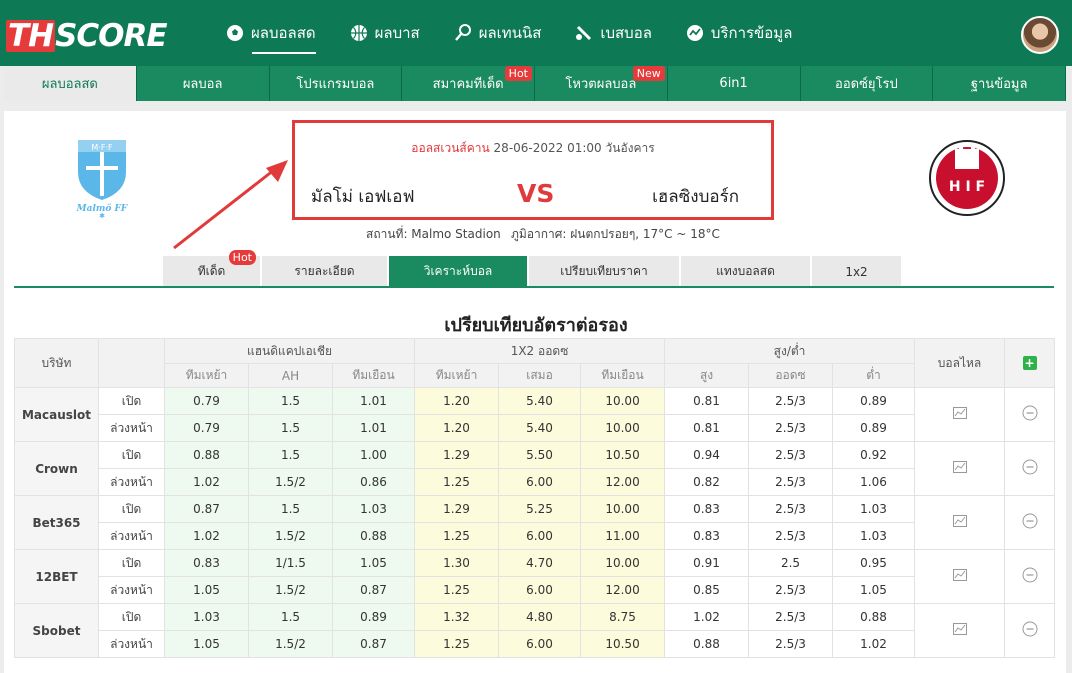 The width and height of the screenshot is (1072, 673). Describe the element at coordinates (604, 271) in the screenshot. I see `tab-compare-odds: เปรียบเทียบราคา` at that location.